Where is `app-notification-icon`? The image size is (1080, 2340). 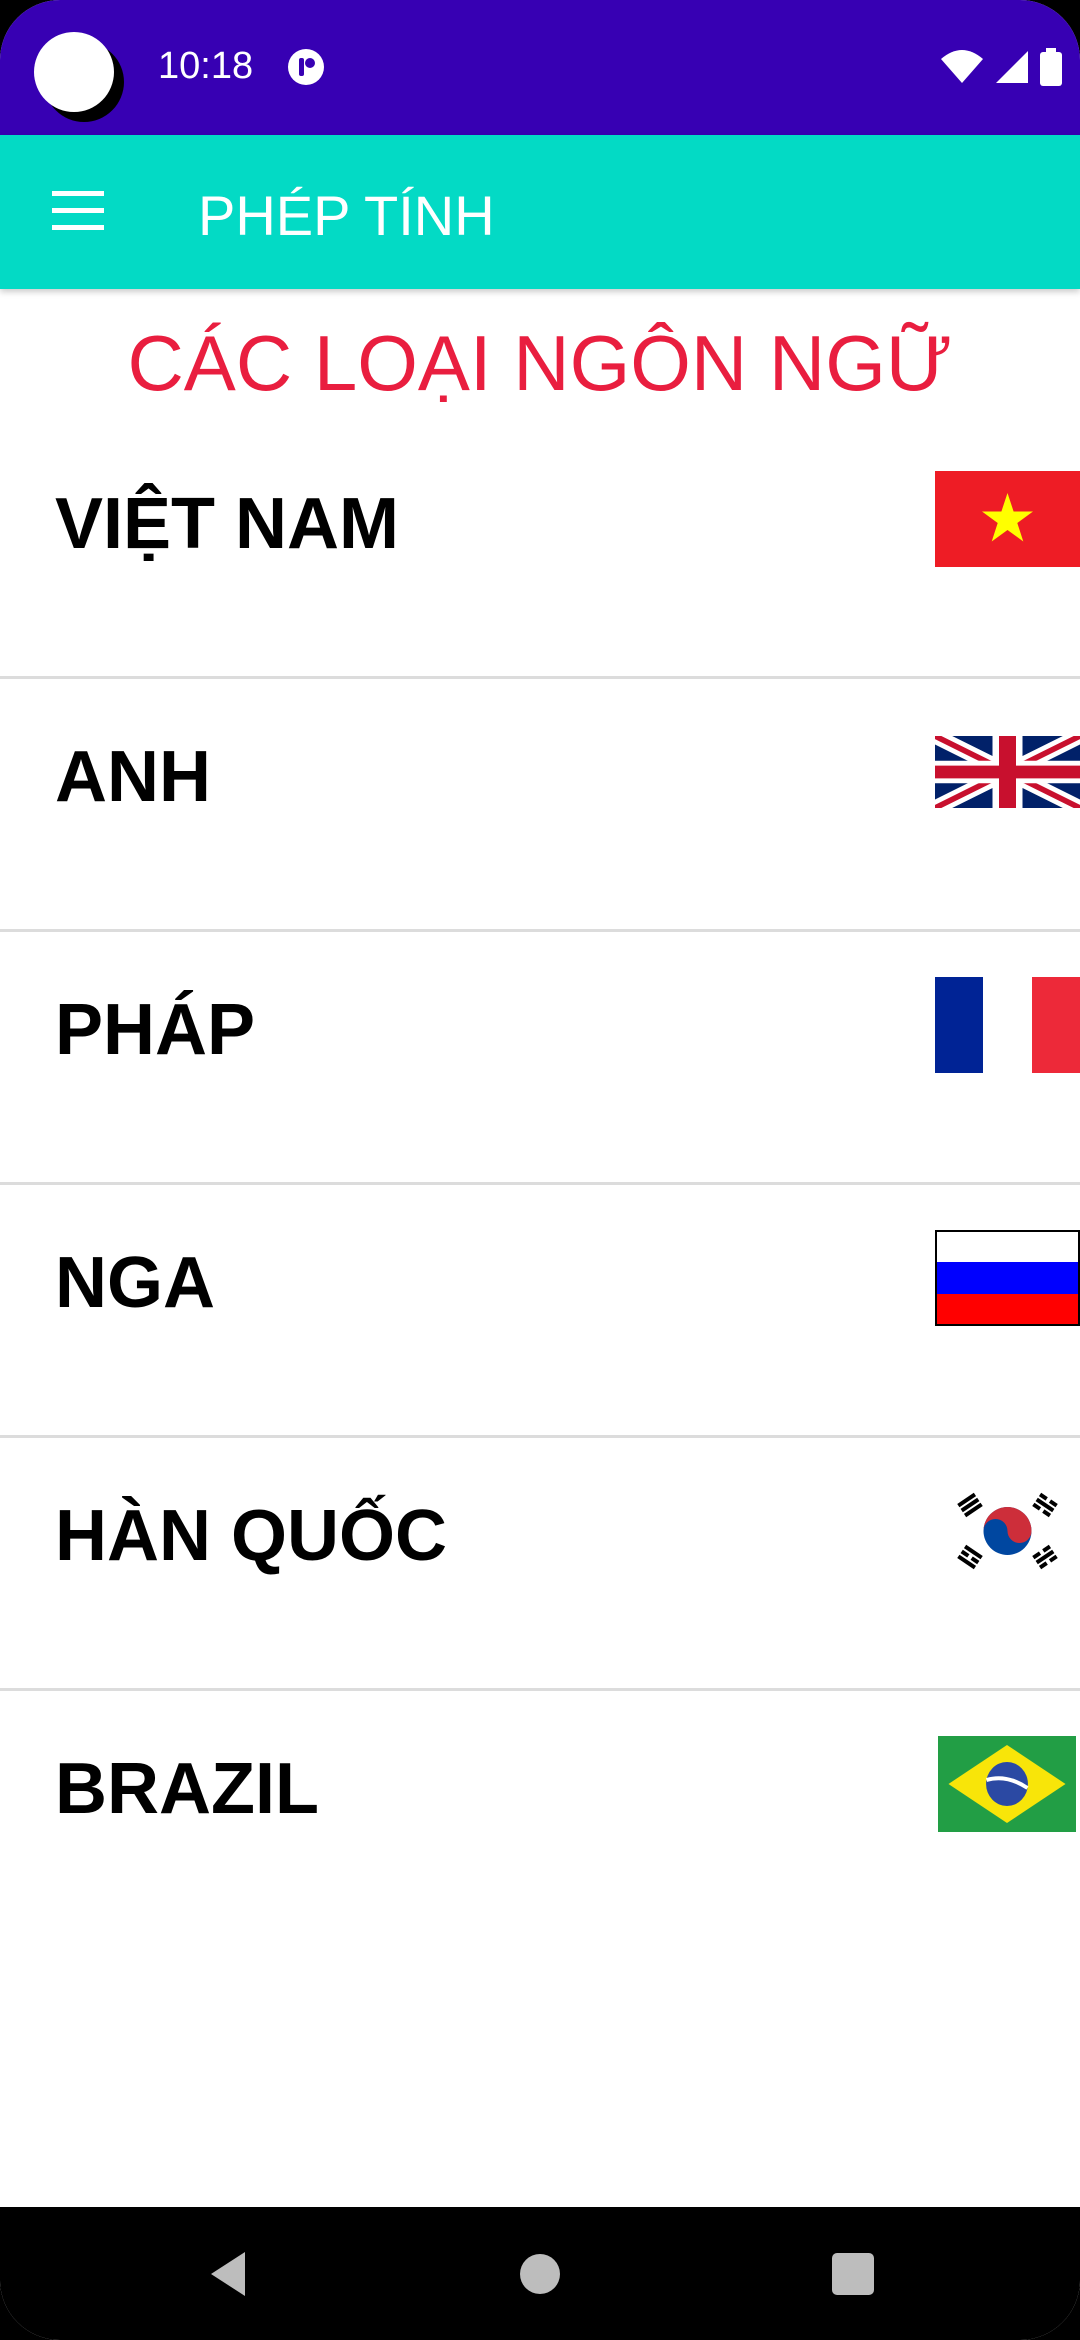 app-notification-icon is located at coordinates (306, 67).